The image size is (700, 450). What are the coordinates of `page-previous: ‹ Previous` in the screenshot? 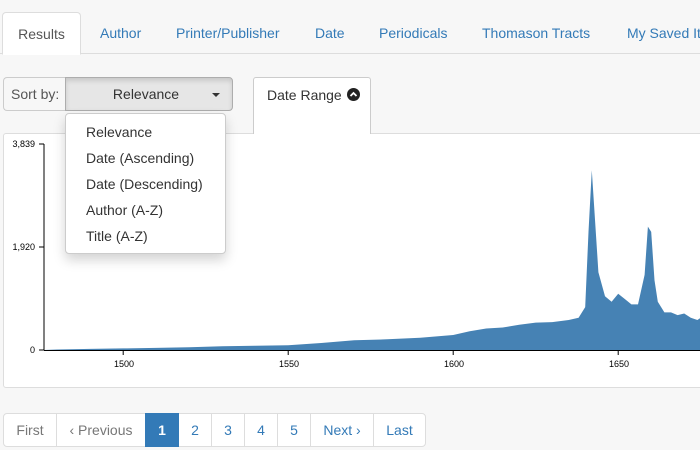 It's located at (101, 430).